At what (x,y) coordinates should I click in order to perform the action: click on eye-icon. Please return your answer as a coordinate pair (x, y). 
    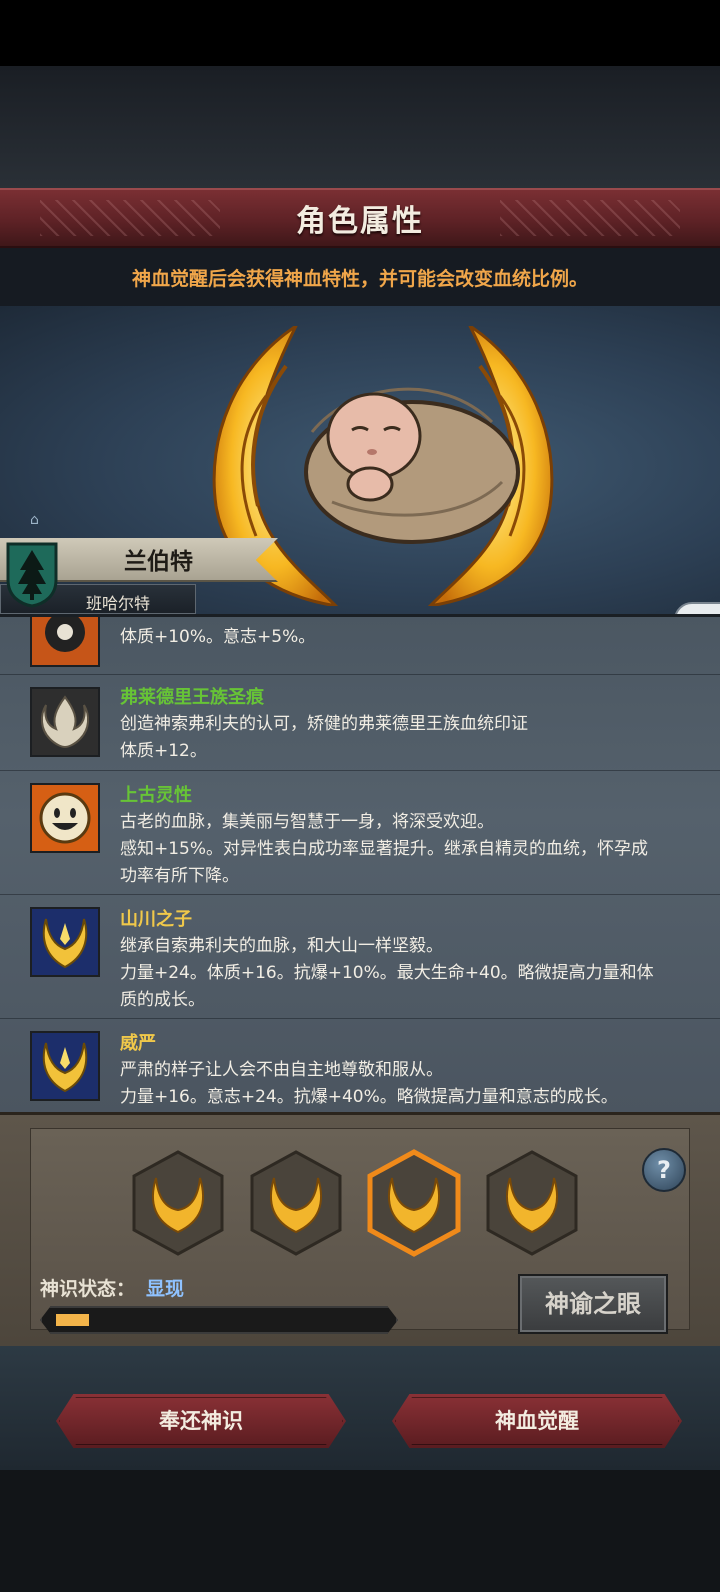
    Looking at the image, I should click on (65, 642).